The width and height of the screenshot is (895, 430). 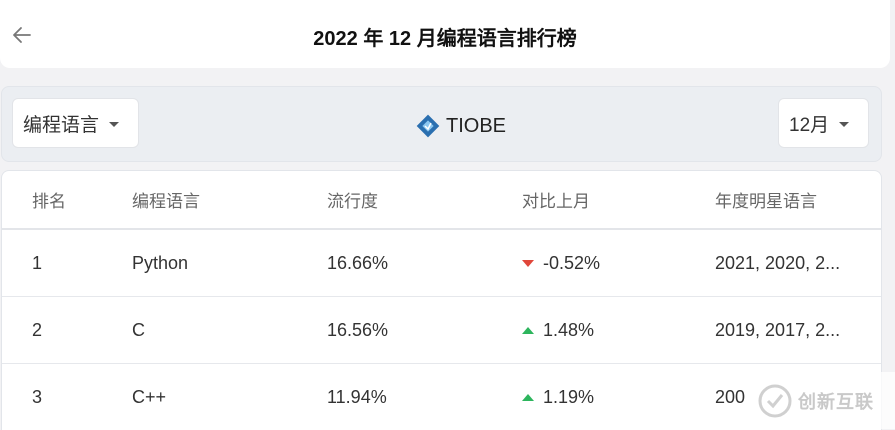 I want to click on change-value: -0.52%, so click(x=572, y=262).